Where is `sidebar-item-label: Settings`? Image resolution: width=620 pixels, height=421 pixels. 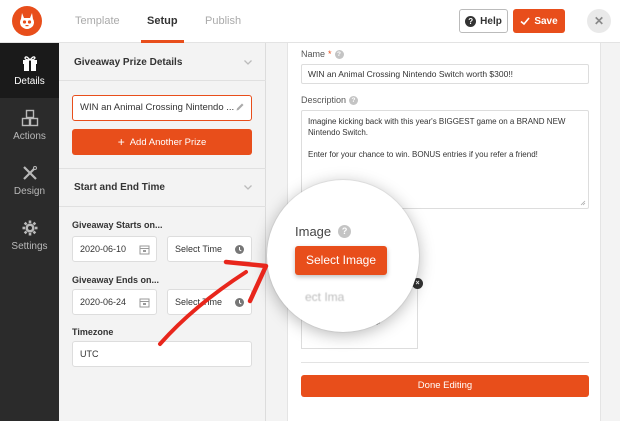
sidebar-item-label: Settings is located at coordinates (29, 246).